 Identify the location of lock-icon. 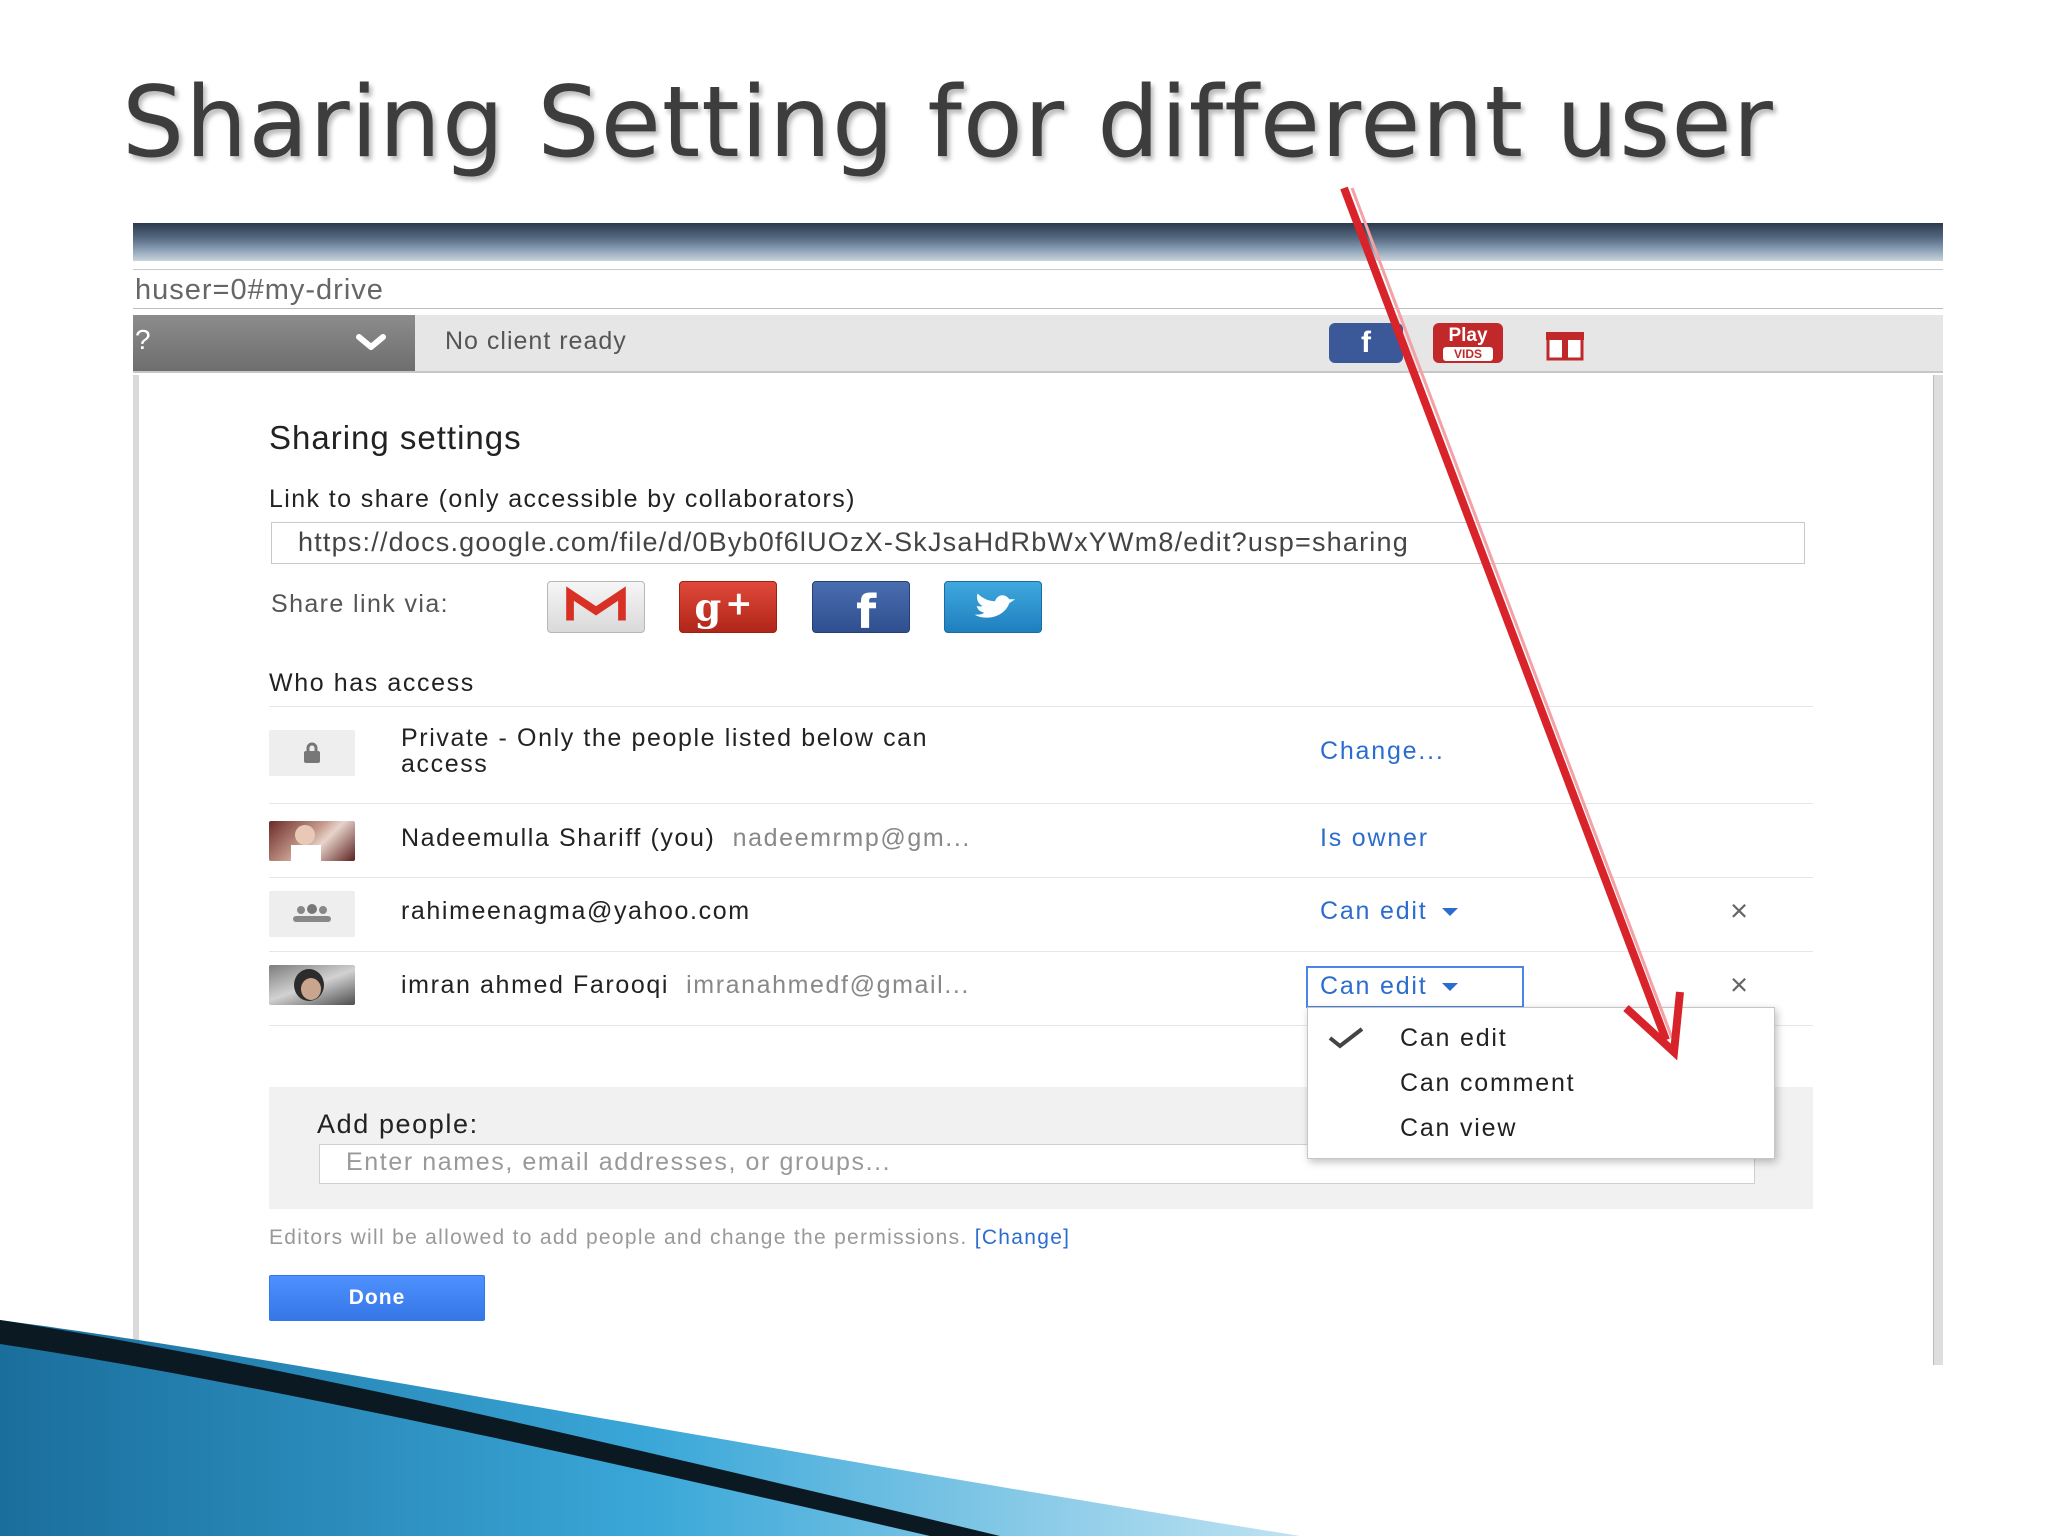
(312, 752).